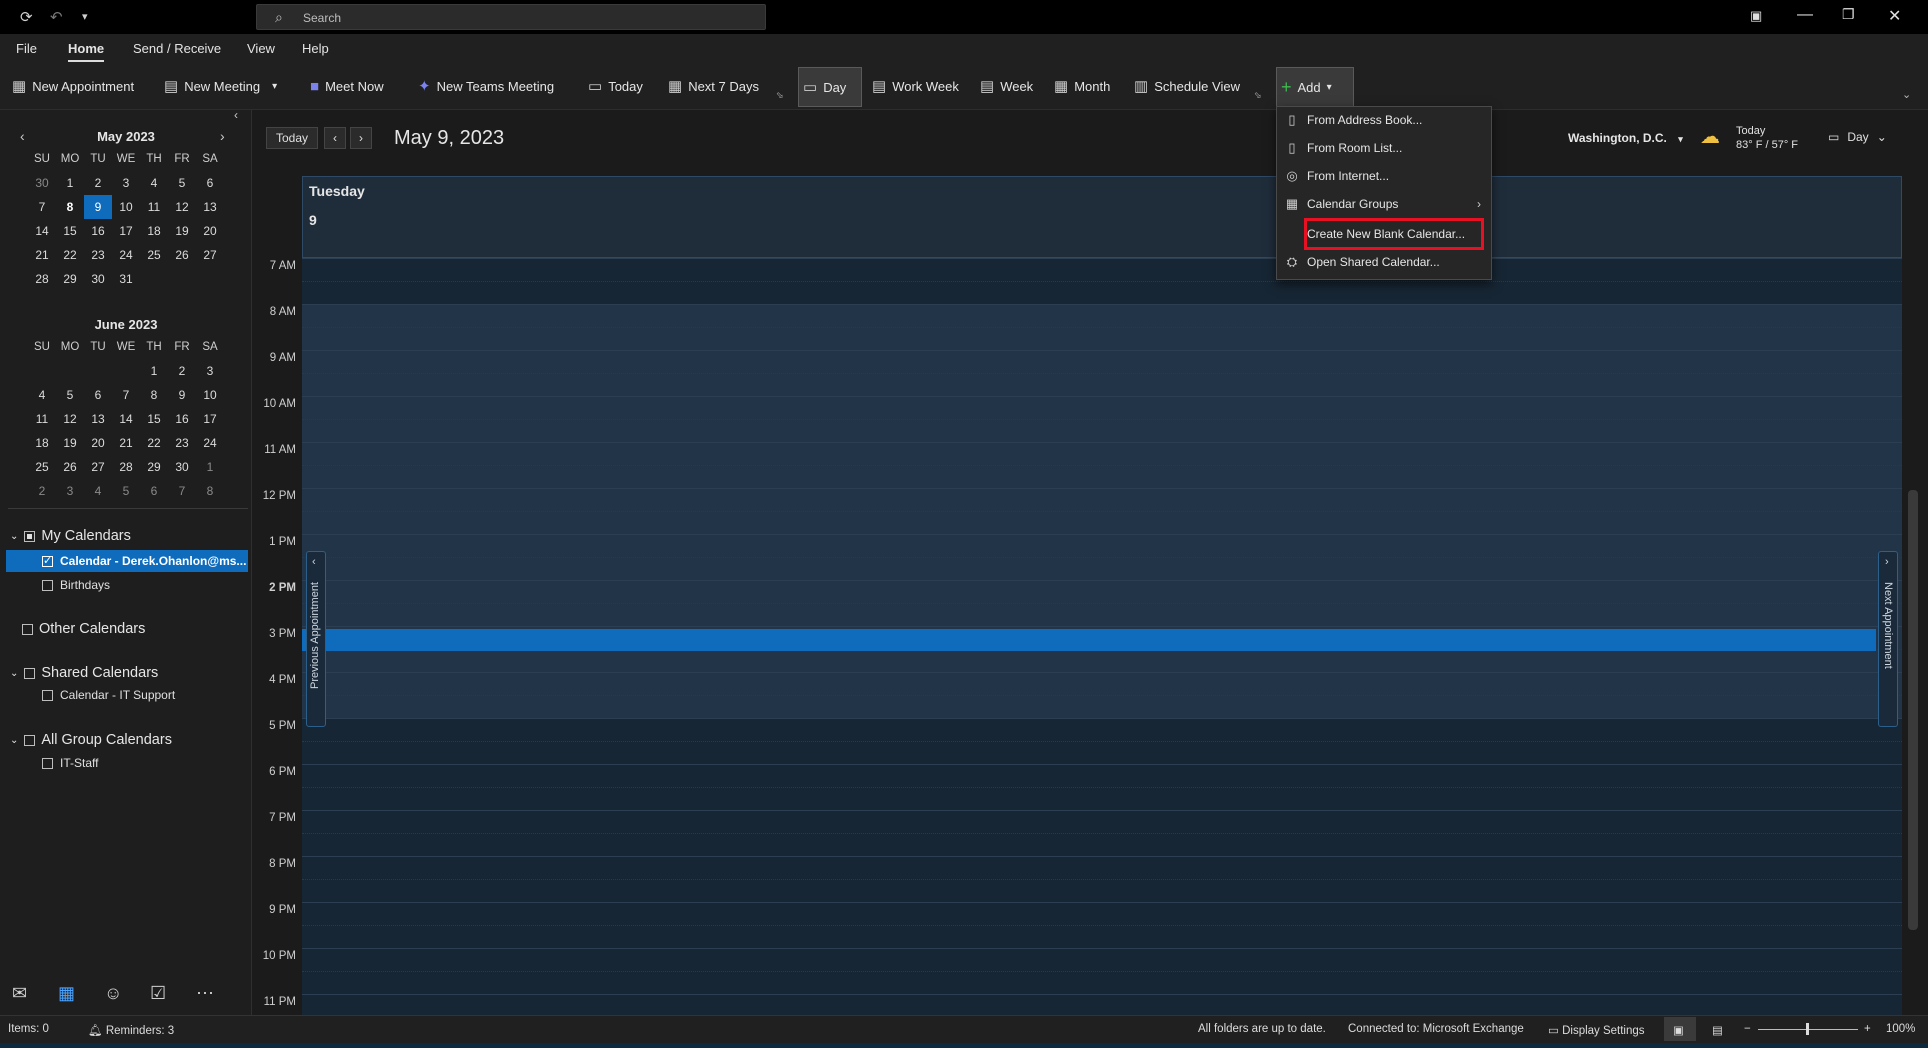 Image resolution: width=1928 pixels, height=1048 pixels. What do you see at coordinates (73, 86) in the screenshot?
I see `new-appointment-button: ▦ New Appointment` at bounding box center [73, 86].